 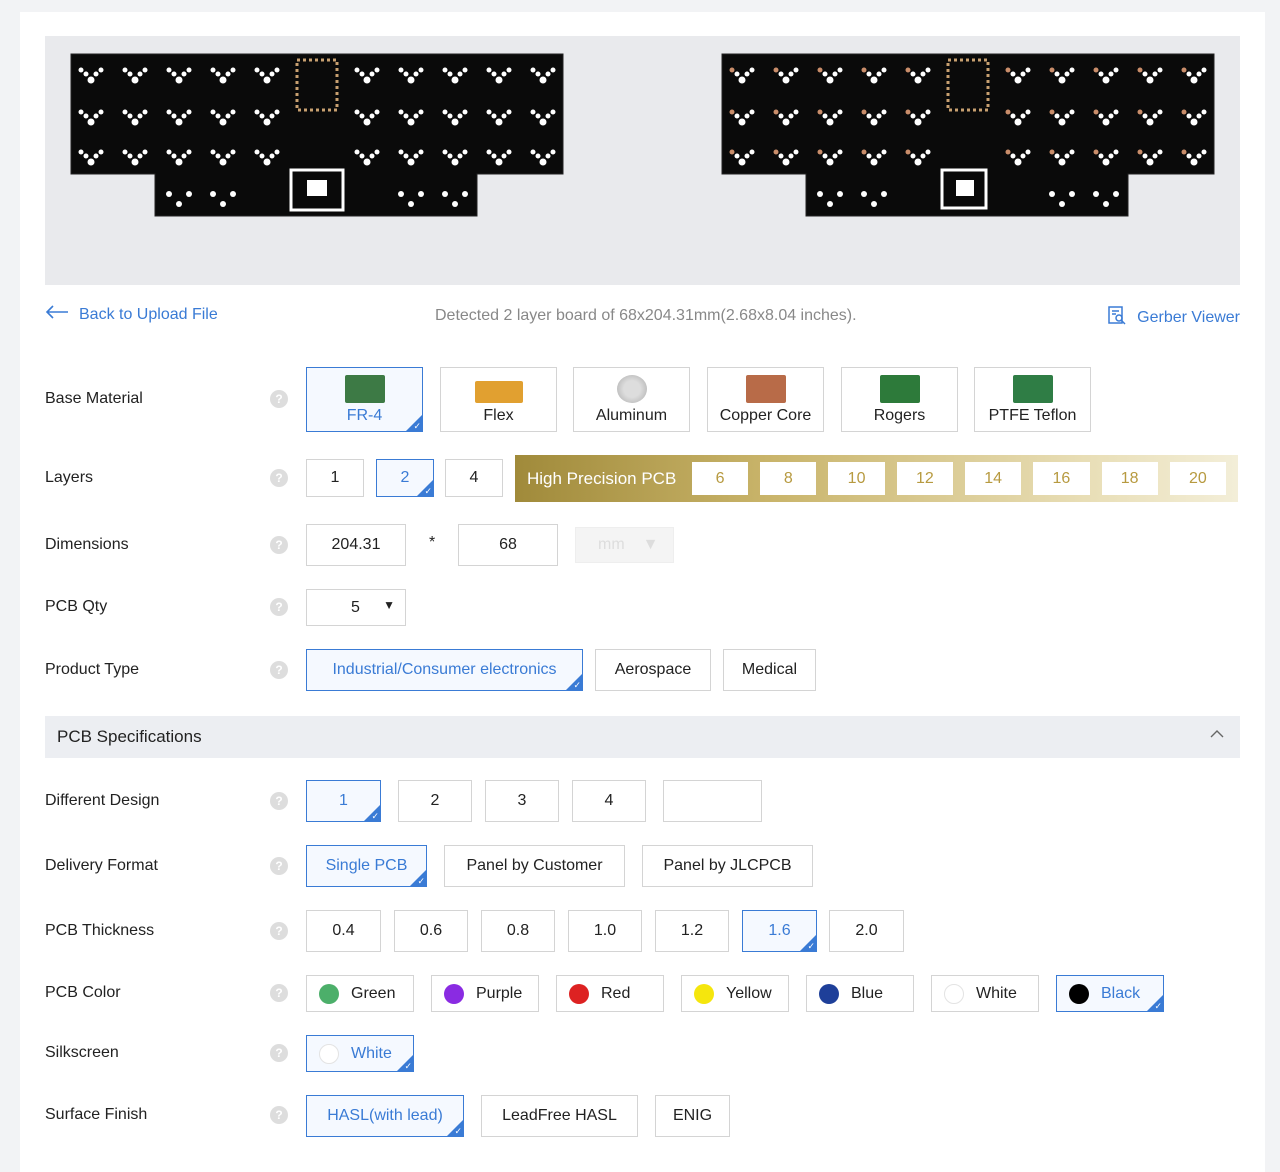 I want to click on material-ptfe-teflon: PTFE Teflon, so click(x=1032, y=399).